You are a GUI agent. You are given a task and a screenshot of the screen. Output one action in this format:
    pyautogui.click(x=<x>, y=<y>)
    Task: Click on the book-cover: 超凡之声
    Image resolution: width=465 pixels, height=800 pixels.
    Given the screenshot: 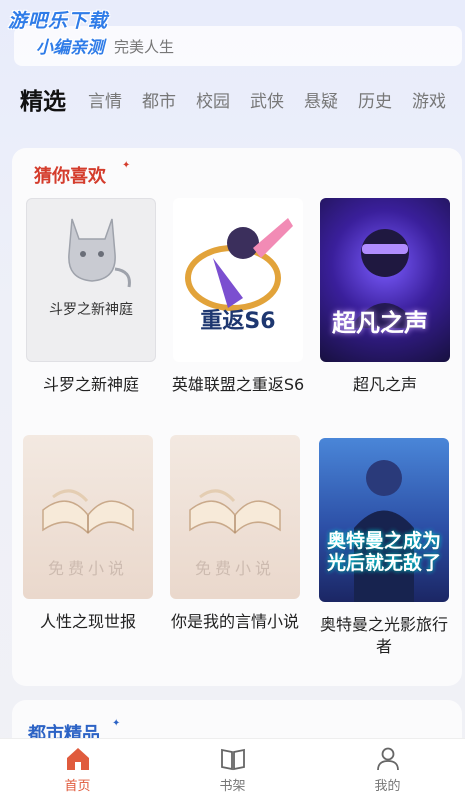 What is the action you would take?
    pyautogui.click(x=385, y=280)
    